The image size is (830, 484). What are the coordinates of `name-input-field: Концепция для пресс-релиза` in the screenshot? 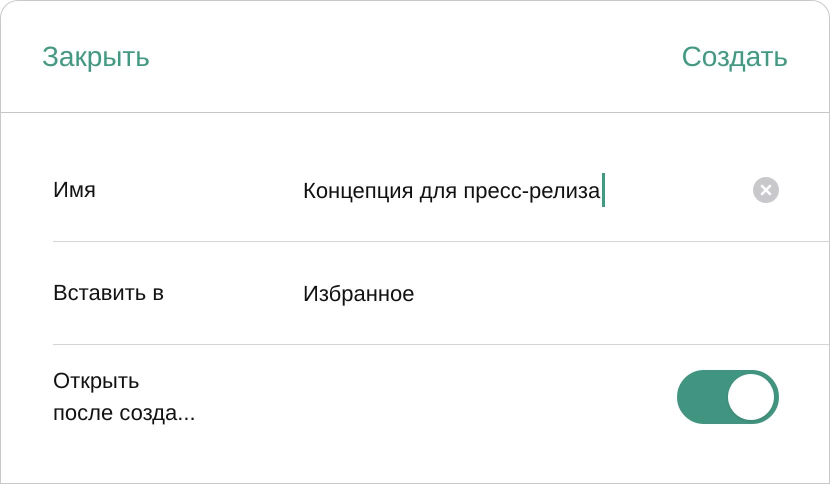 It's located at (528, 190).